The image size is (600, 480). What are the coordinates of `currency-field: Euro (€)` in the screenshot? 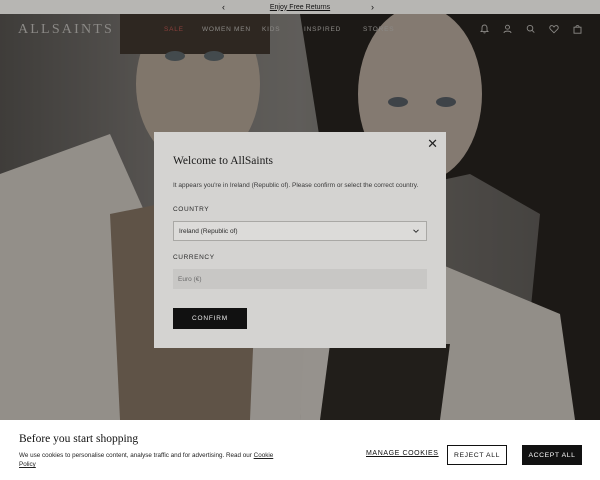 It's located at (300, 279).